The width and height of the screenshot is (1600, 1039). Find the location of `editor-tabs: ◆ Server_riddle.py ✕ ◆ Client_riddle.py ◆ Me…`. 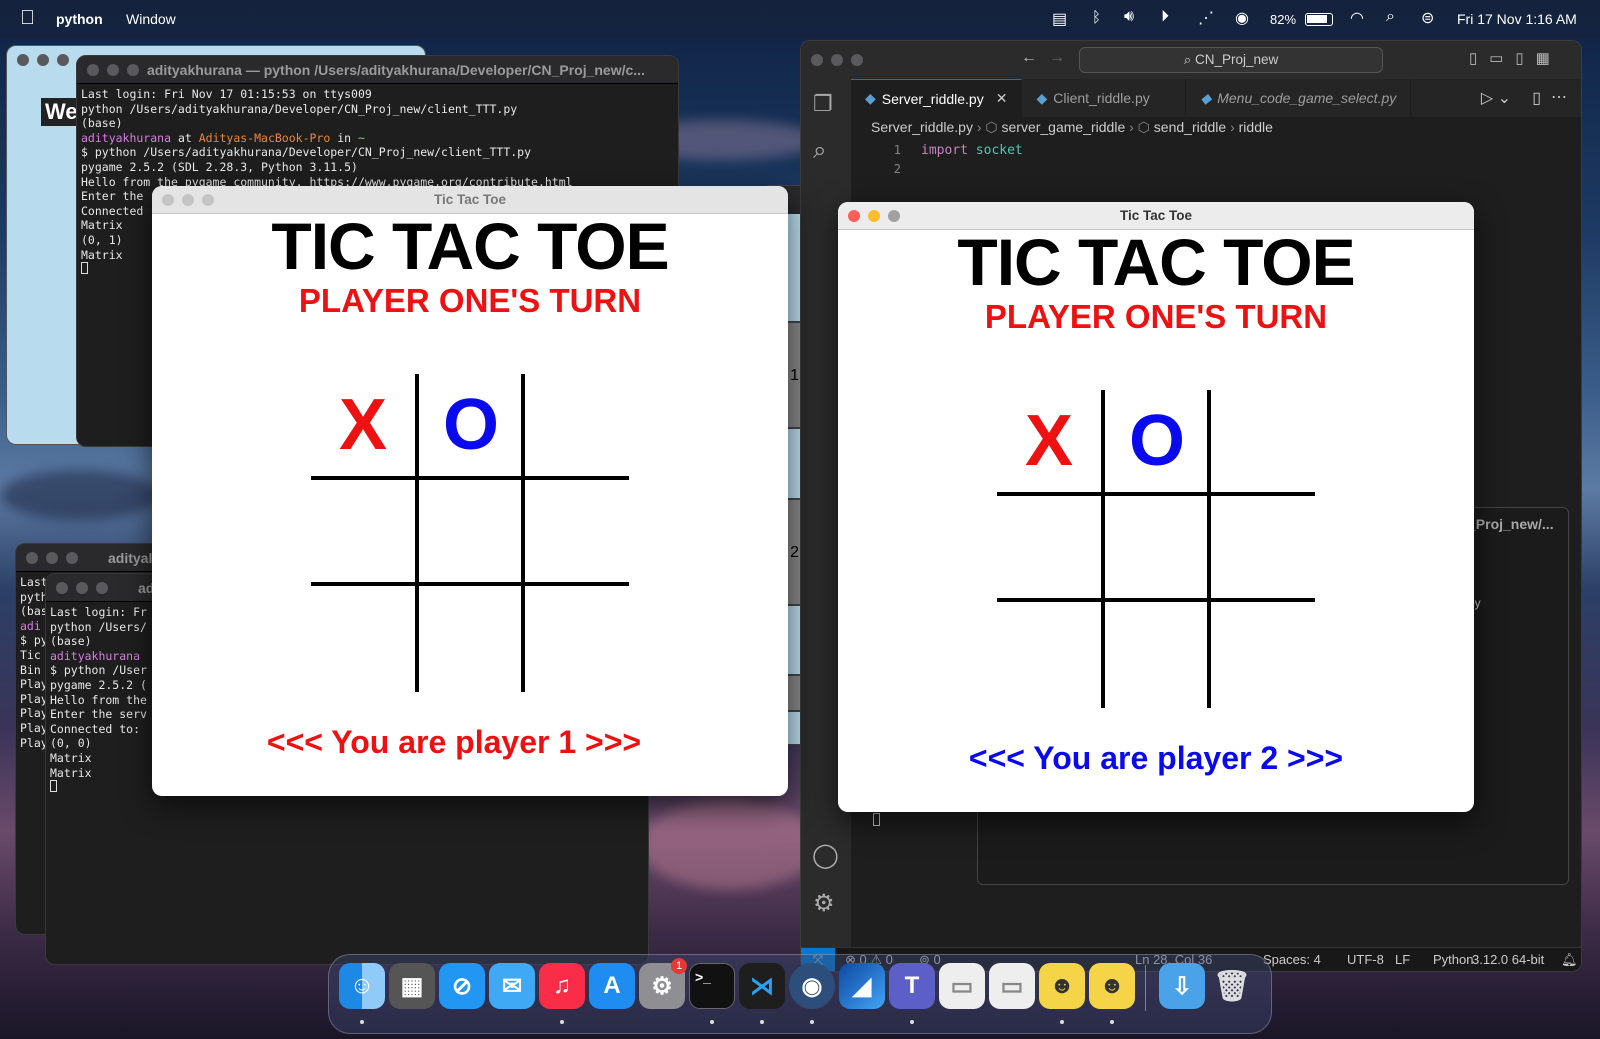

editor-tabs: ◆ Server_riddle.py ✕ ◆ Client_riddle.py ◆ Me… is located at coordinates (1216, 98).